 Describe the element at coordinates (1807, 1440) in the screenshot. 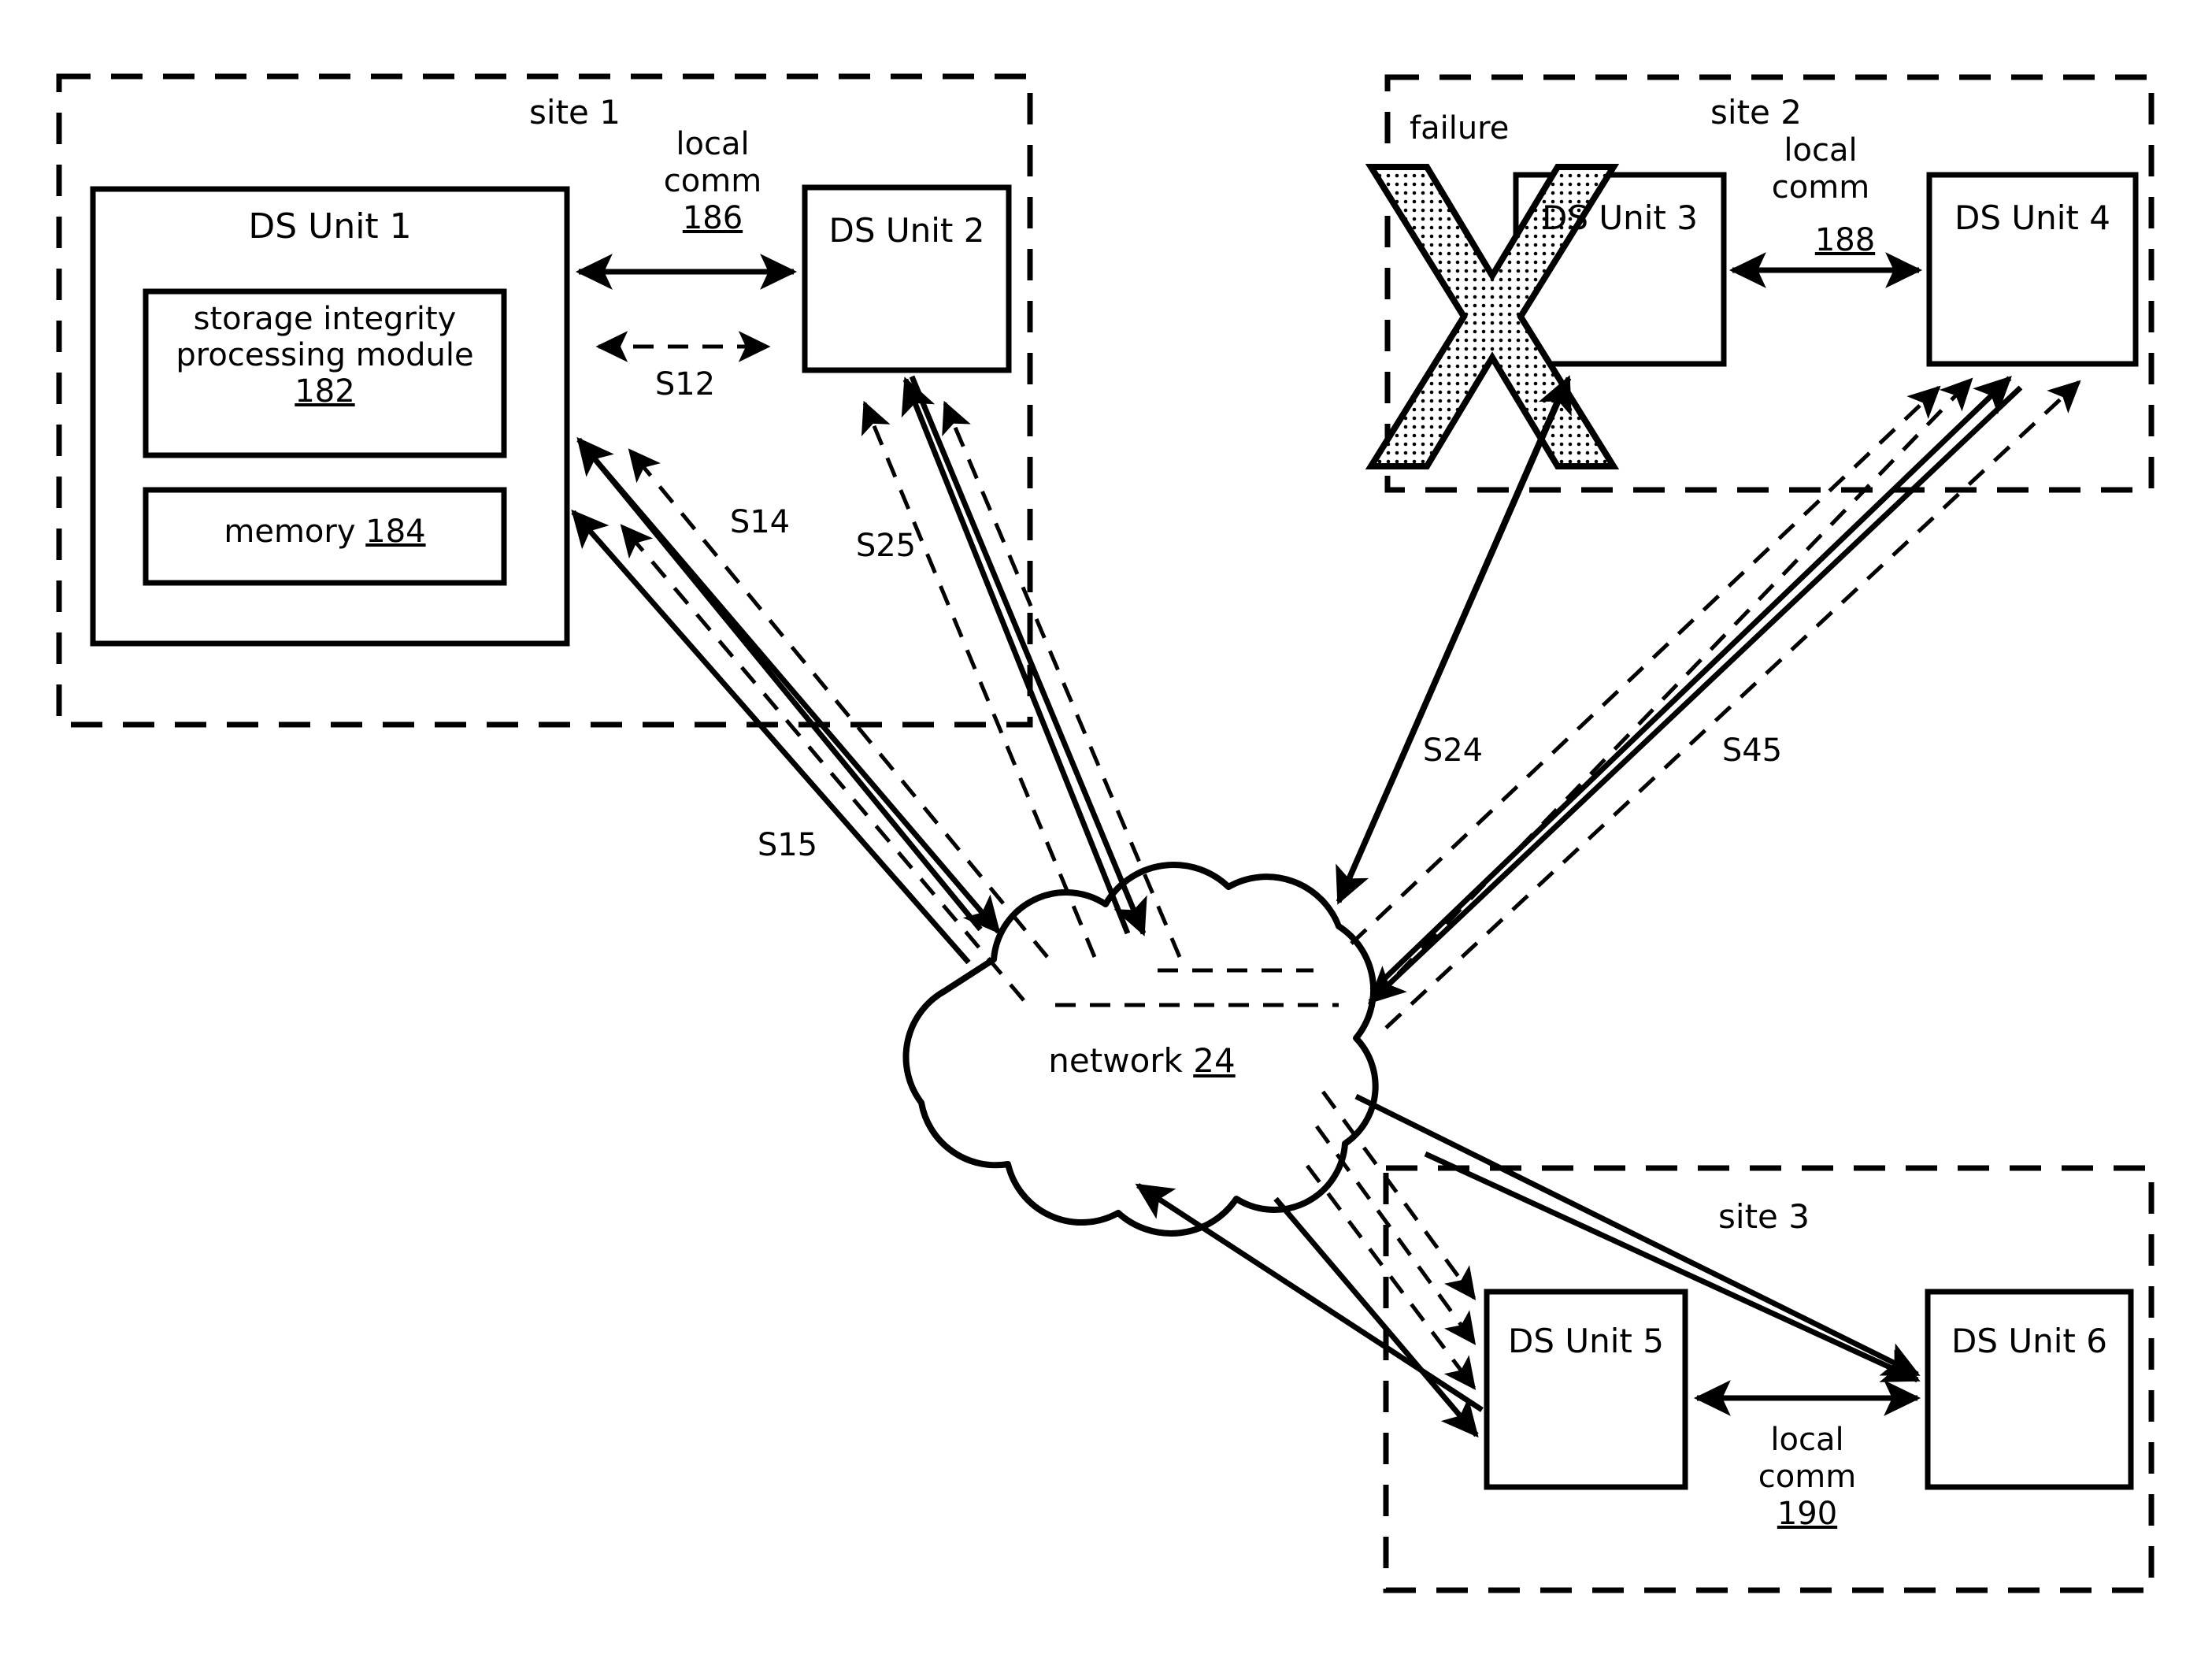

I see `local-comm-190-line-1: local` at that location.